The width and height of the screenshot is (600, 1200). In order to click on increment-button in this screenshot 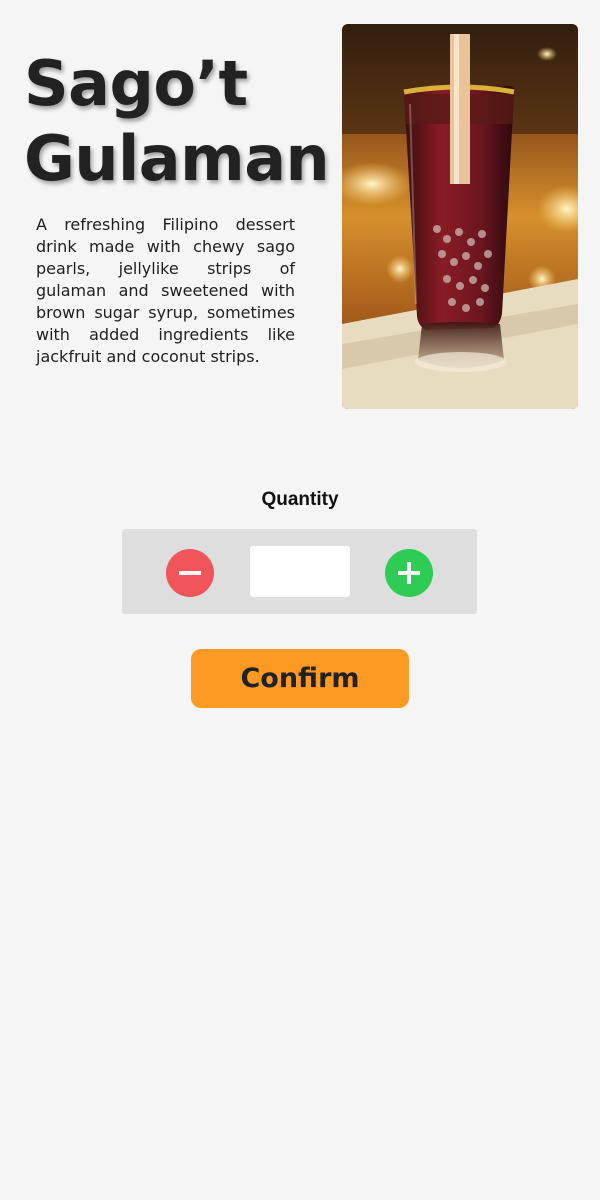, I will do `click(409, 573)`.